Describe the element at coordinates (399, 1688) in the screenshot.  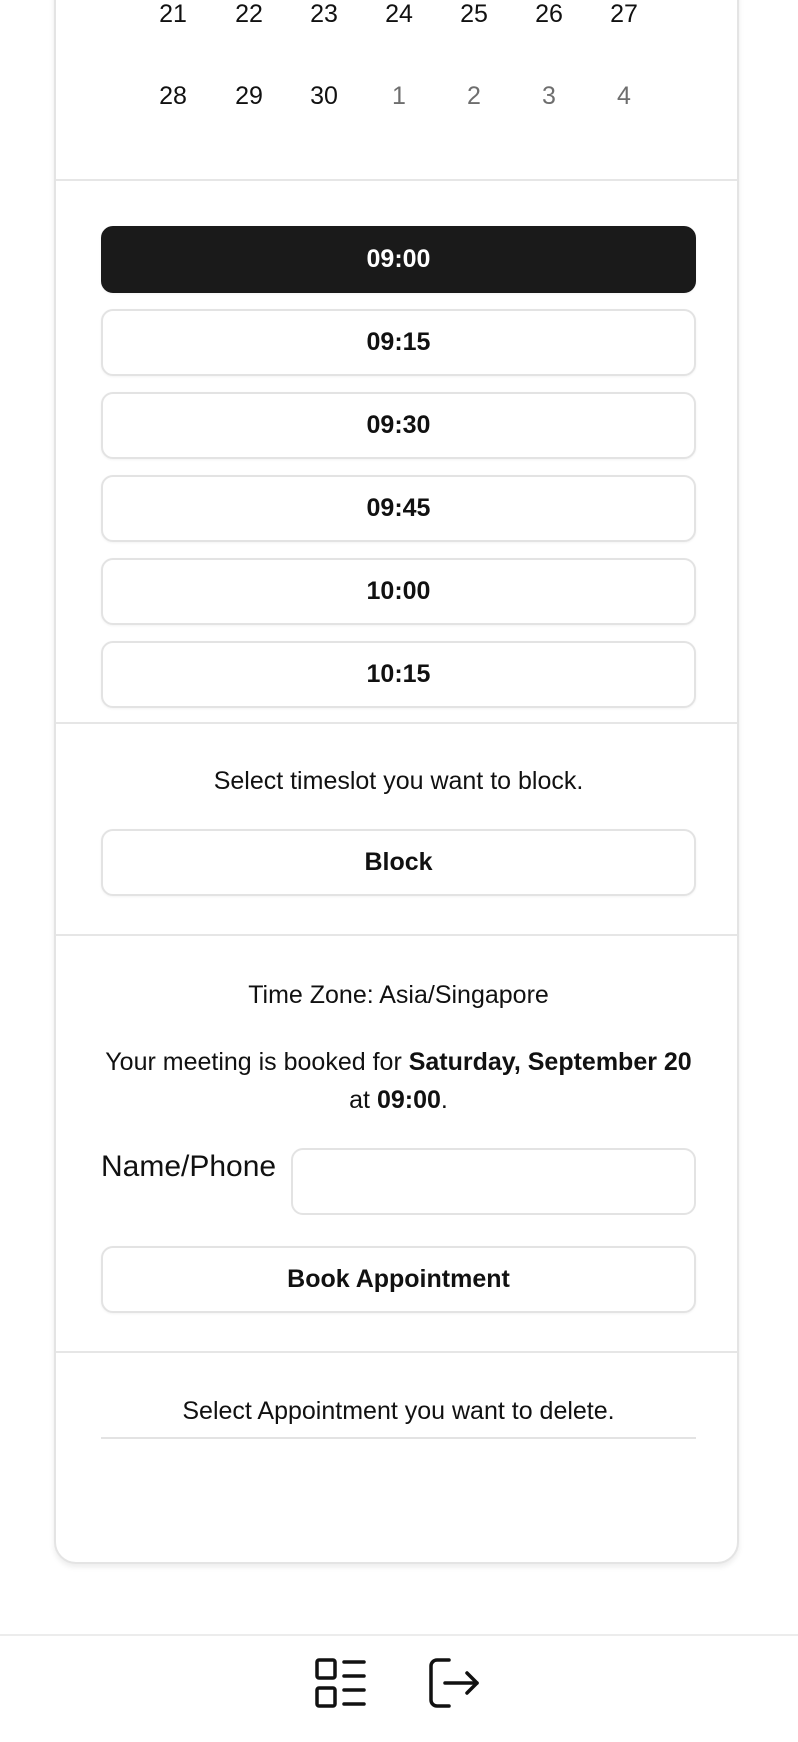
I see `bottom-nav-bar` at that location.